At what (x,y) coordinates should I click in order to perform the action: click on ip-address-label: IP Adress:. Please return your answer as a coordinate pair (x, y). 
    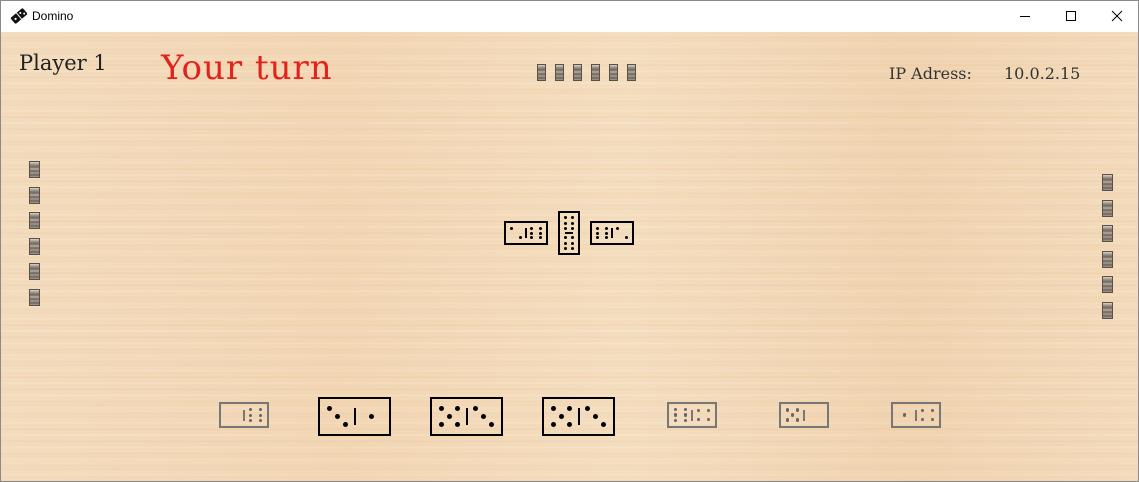
    Looking at the image, I should click on (930, 73).